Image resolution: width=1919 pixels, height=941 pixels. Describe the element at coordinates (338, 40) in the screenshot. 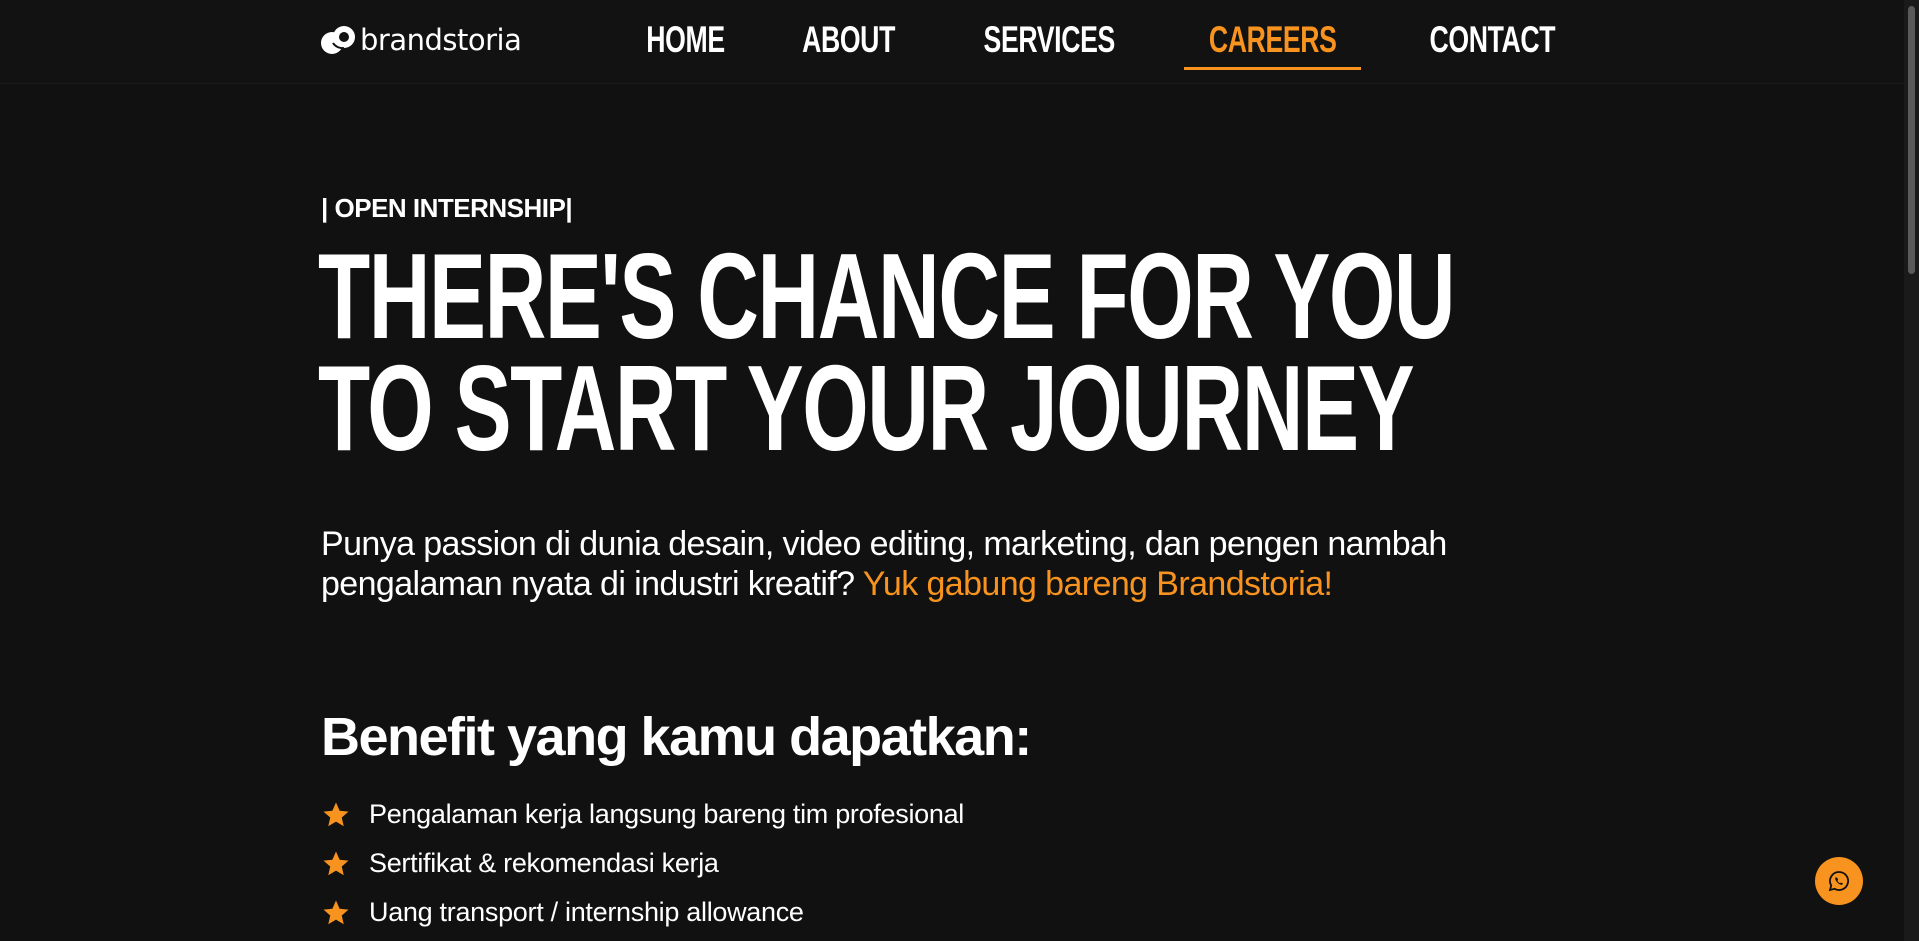

I see `brand-logo-mark-icon` at that location.